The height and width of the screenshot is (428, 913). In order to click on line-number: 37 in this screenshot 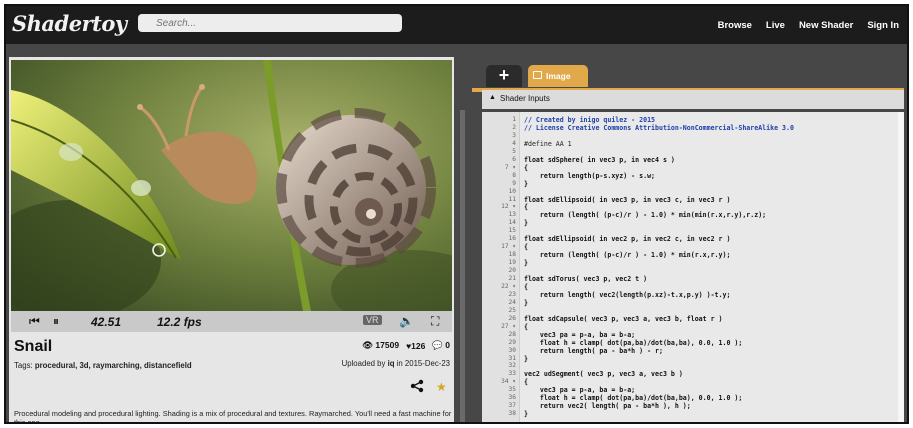, I will do `click(512, 406)`.